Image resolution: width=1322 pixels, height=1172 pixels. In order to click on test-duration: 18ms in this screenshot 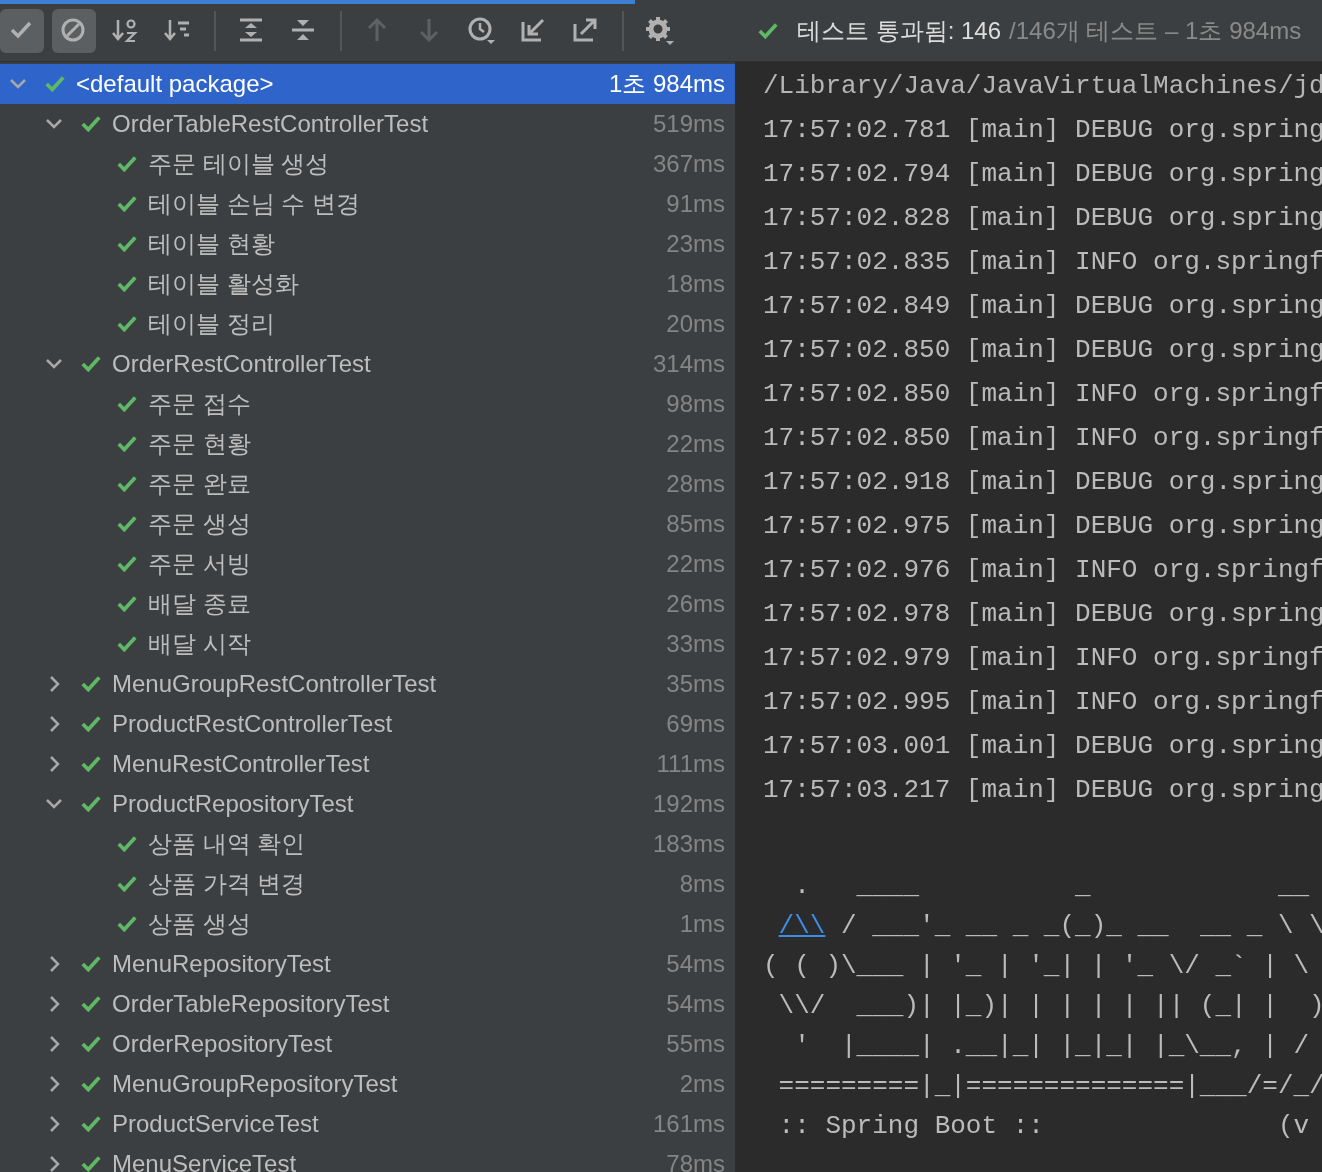, I will do `click(695, 284)`.